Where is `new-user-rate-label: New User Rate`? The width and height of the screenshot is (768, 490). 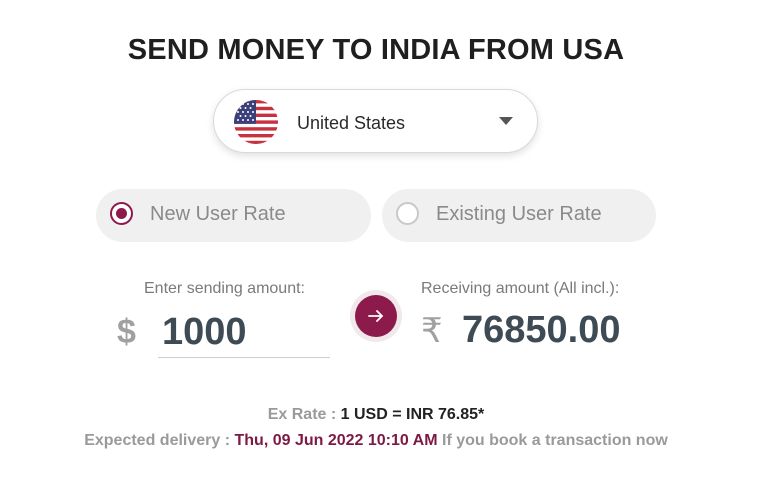
new-user-rate-label: New User Rate is located at coordinates (218, 214).